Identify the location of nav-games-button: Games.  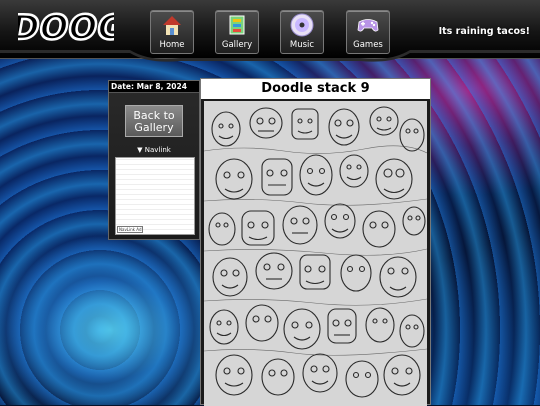
(368, 32).